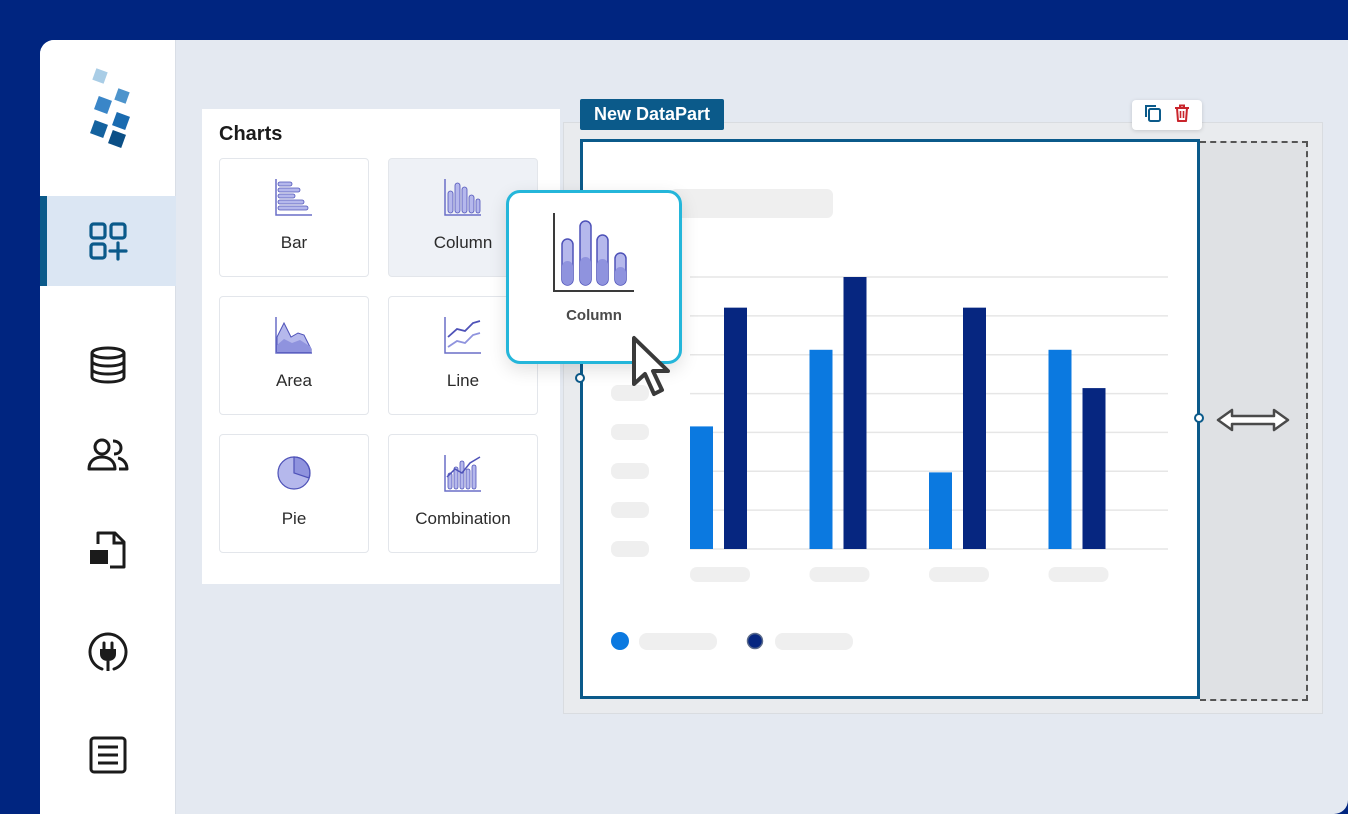  Describe the element at coordinates (1253, 422) in the screenshot. I see `horizontal-resize-icon` at that location.